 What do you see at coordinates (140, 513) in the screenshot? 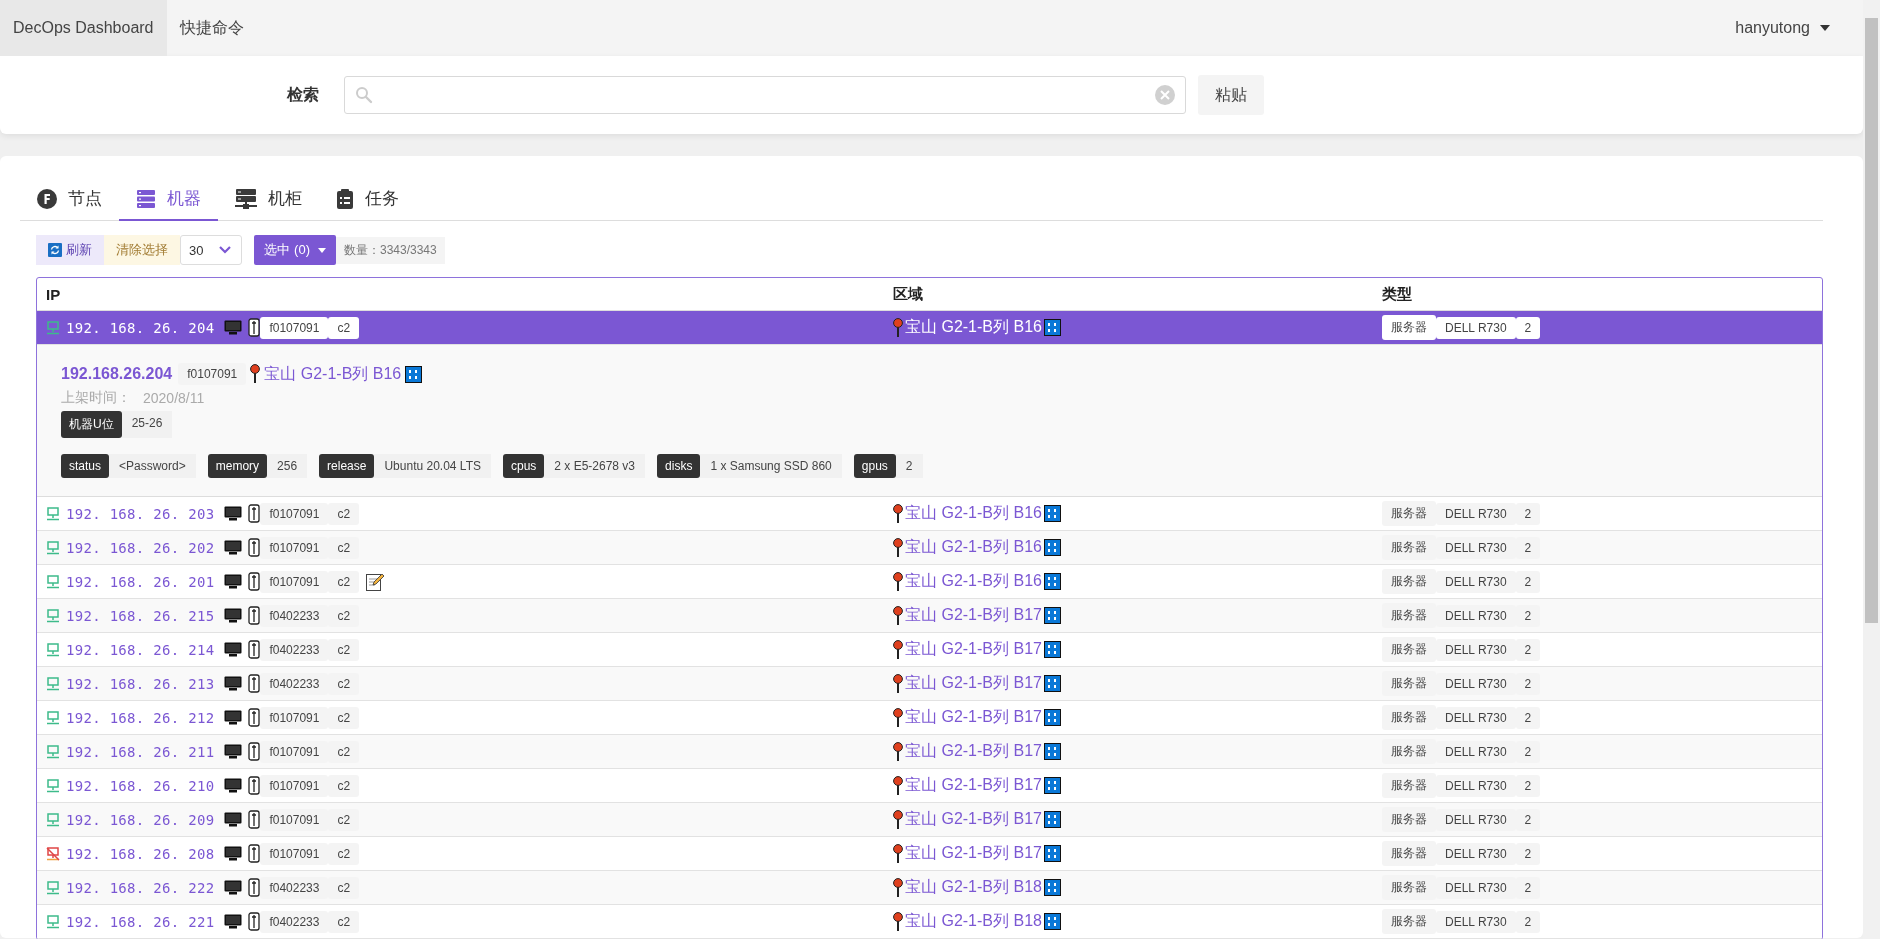
I see `ip-link: 192. 168. 26. 203` at bounding box center [140, 513].